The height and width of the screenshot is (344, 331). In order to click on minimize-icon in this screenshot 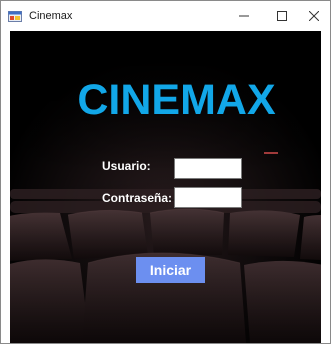, I will do `click(244, 16)`.